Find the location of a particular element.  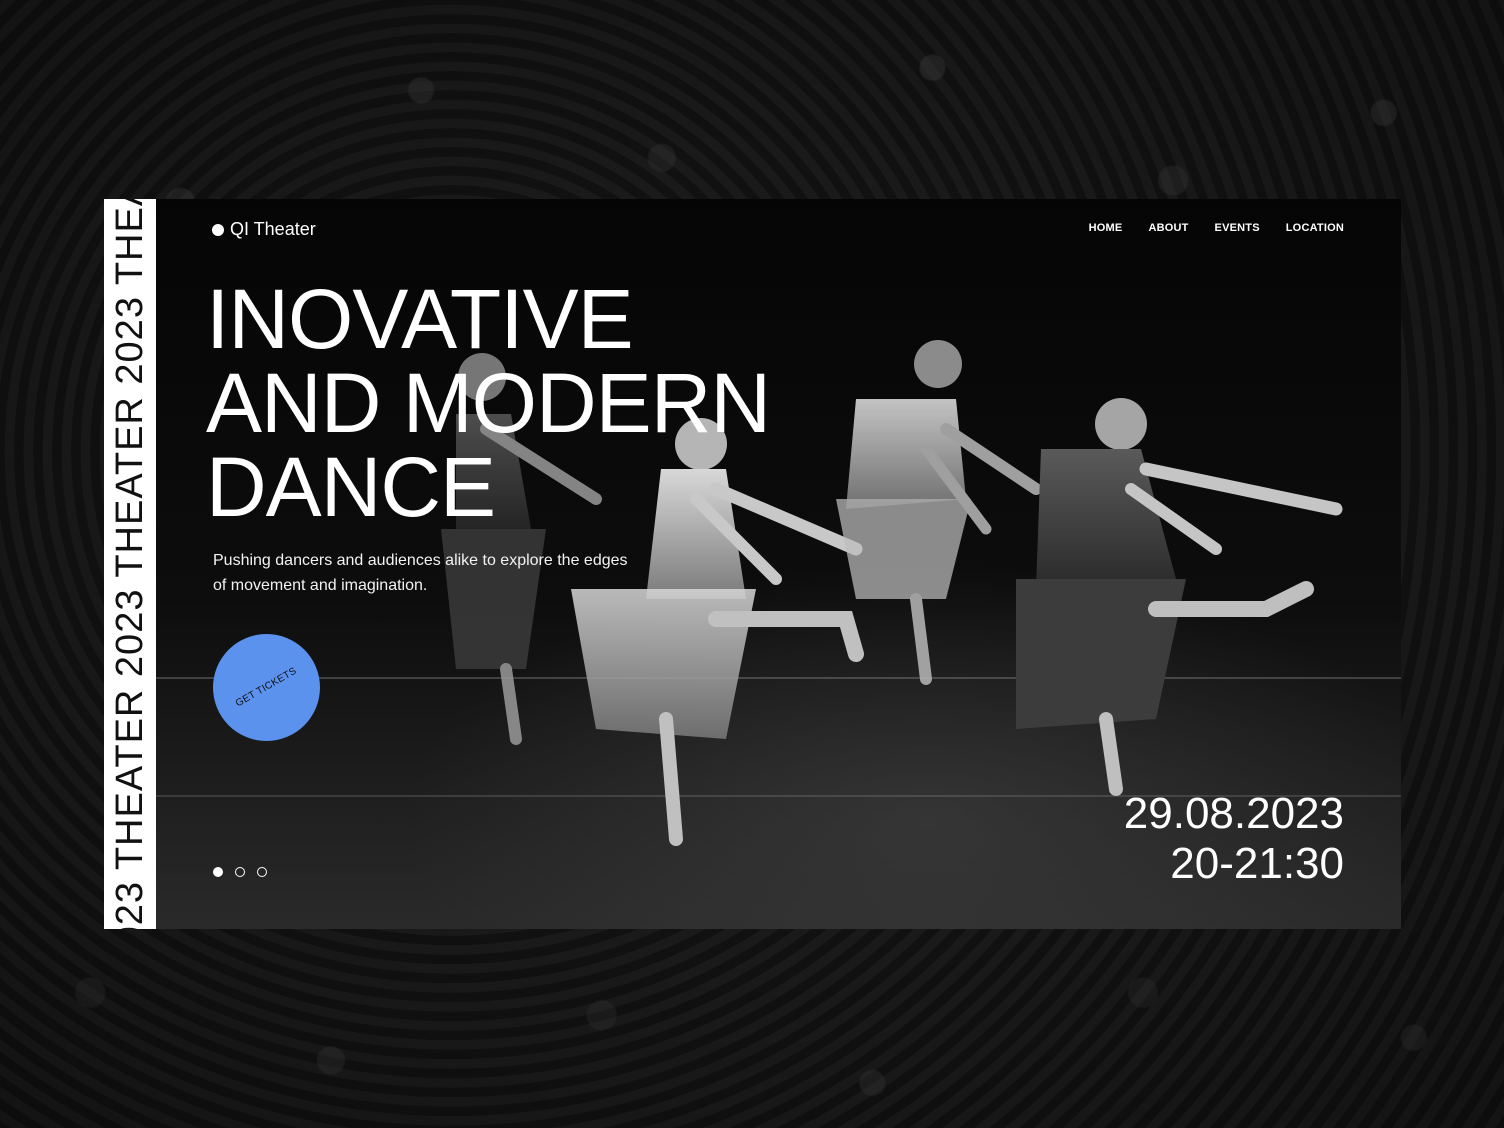

event-date: 29.08.2023 is located at coordinates (1233, 813).